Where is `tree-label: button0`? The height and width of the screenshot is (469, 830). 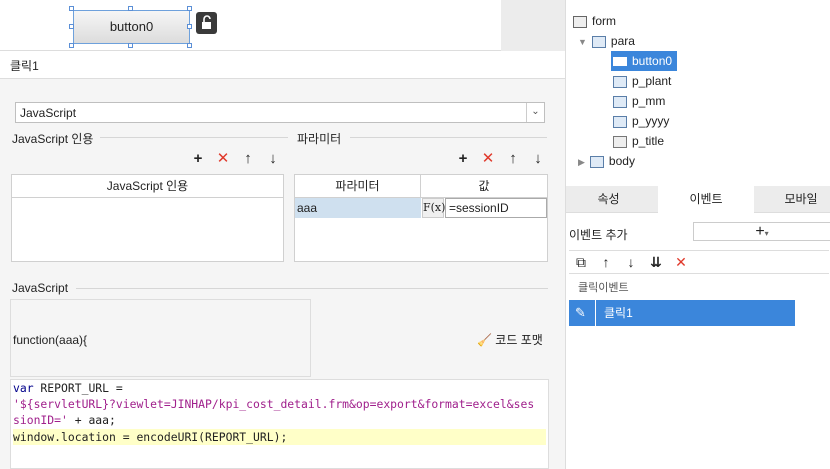 tree-label: button0 is located at coordinates (652, 61).